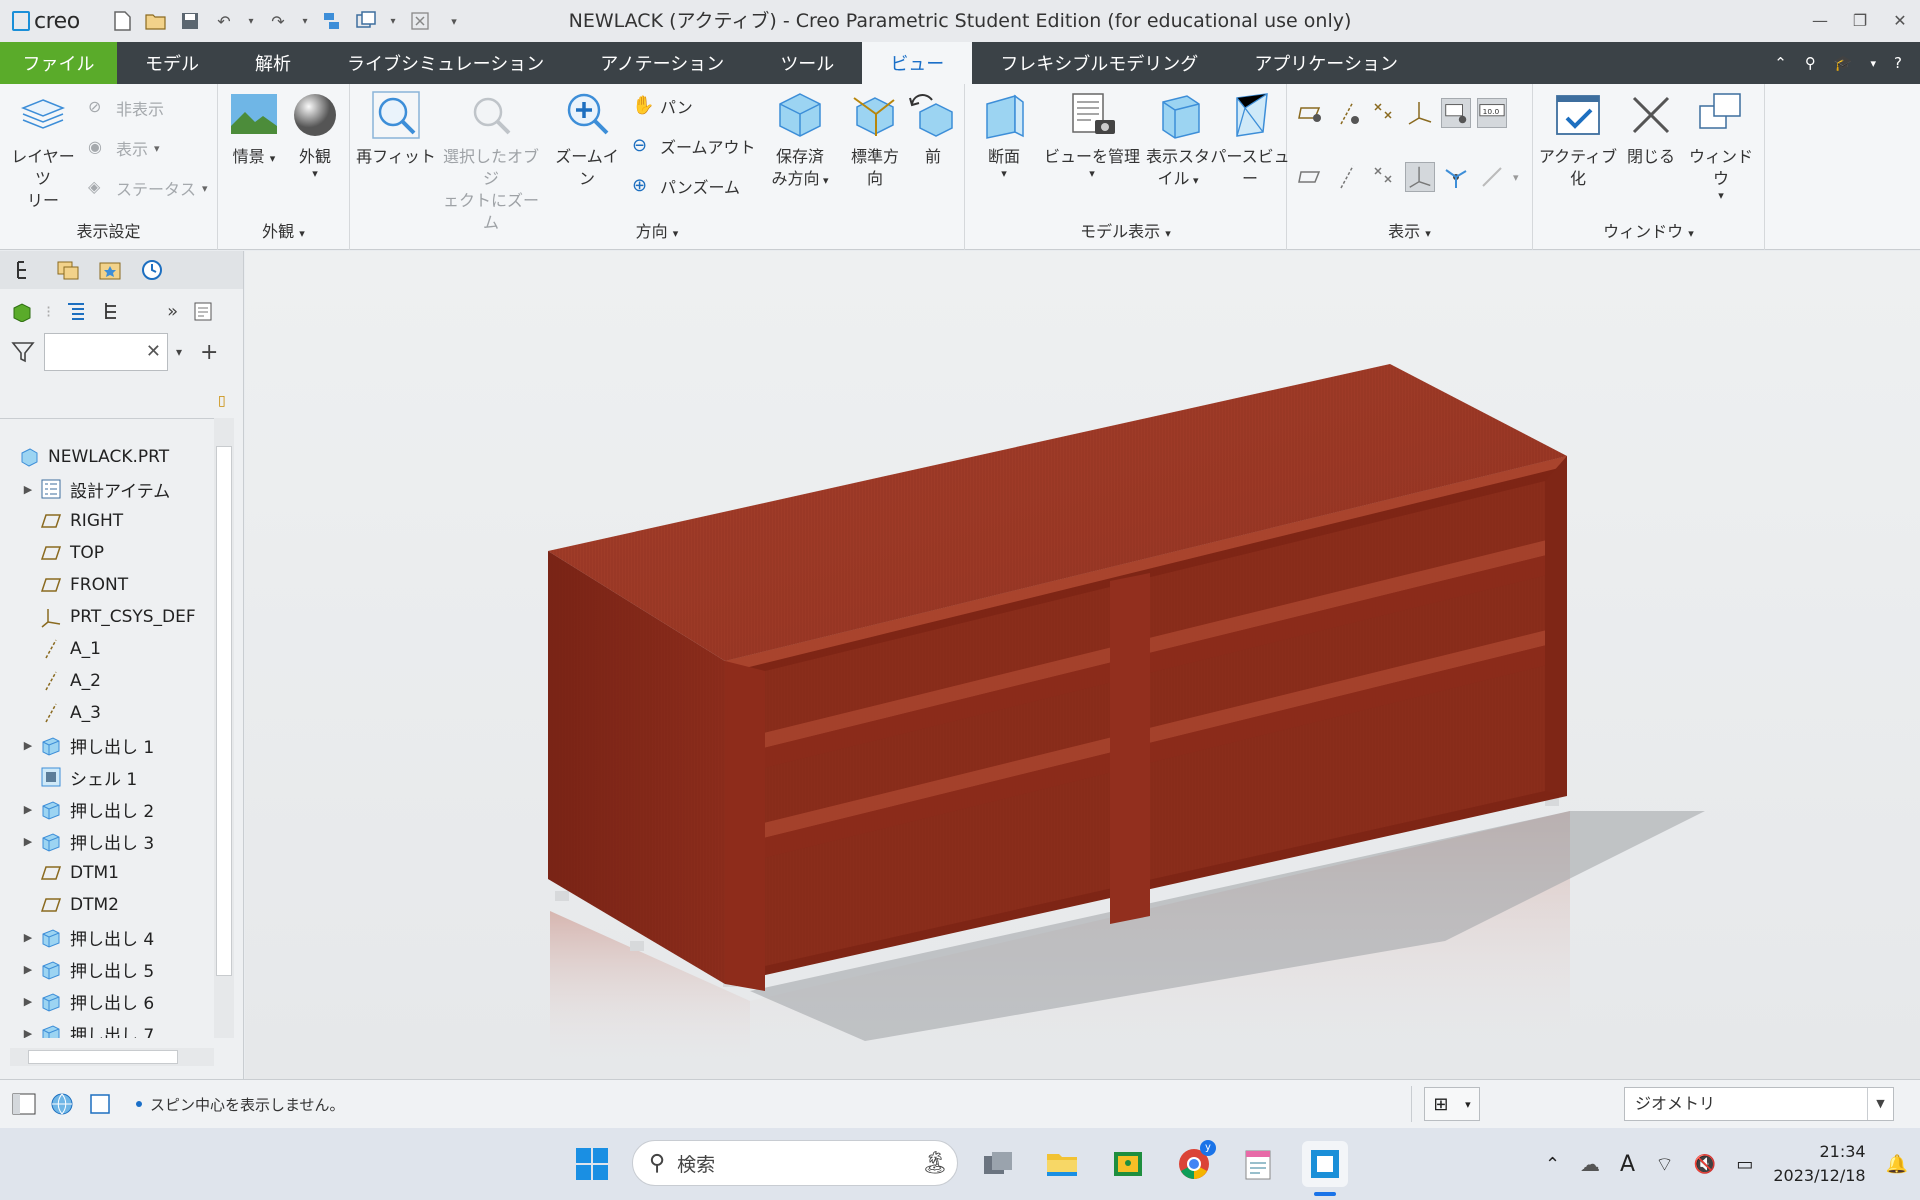  Describe the element at coordinates (107, 841) in the screenshot. I see `tree-item: ▶ 押し出し 3` at that location.